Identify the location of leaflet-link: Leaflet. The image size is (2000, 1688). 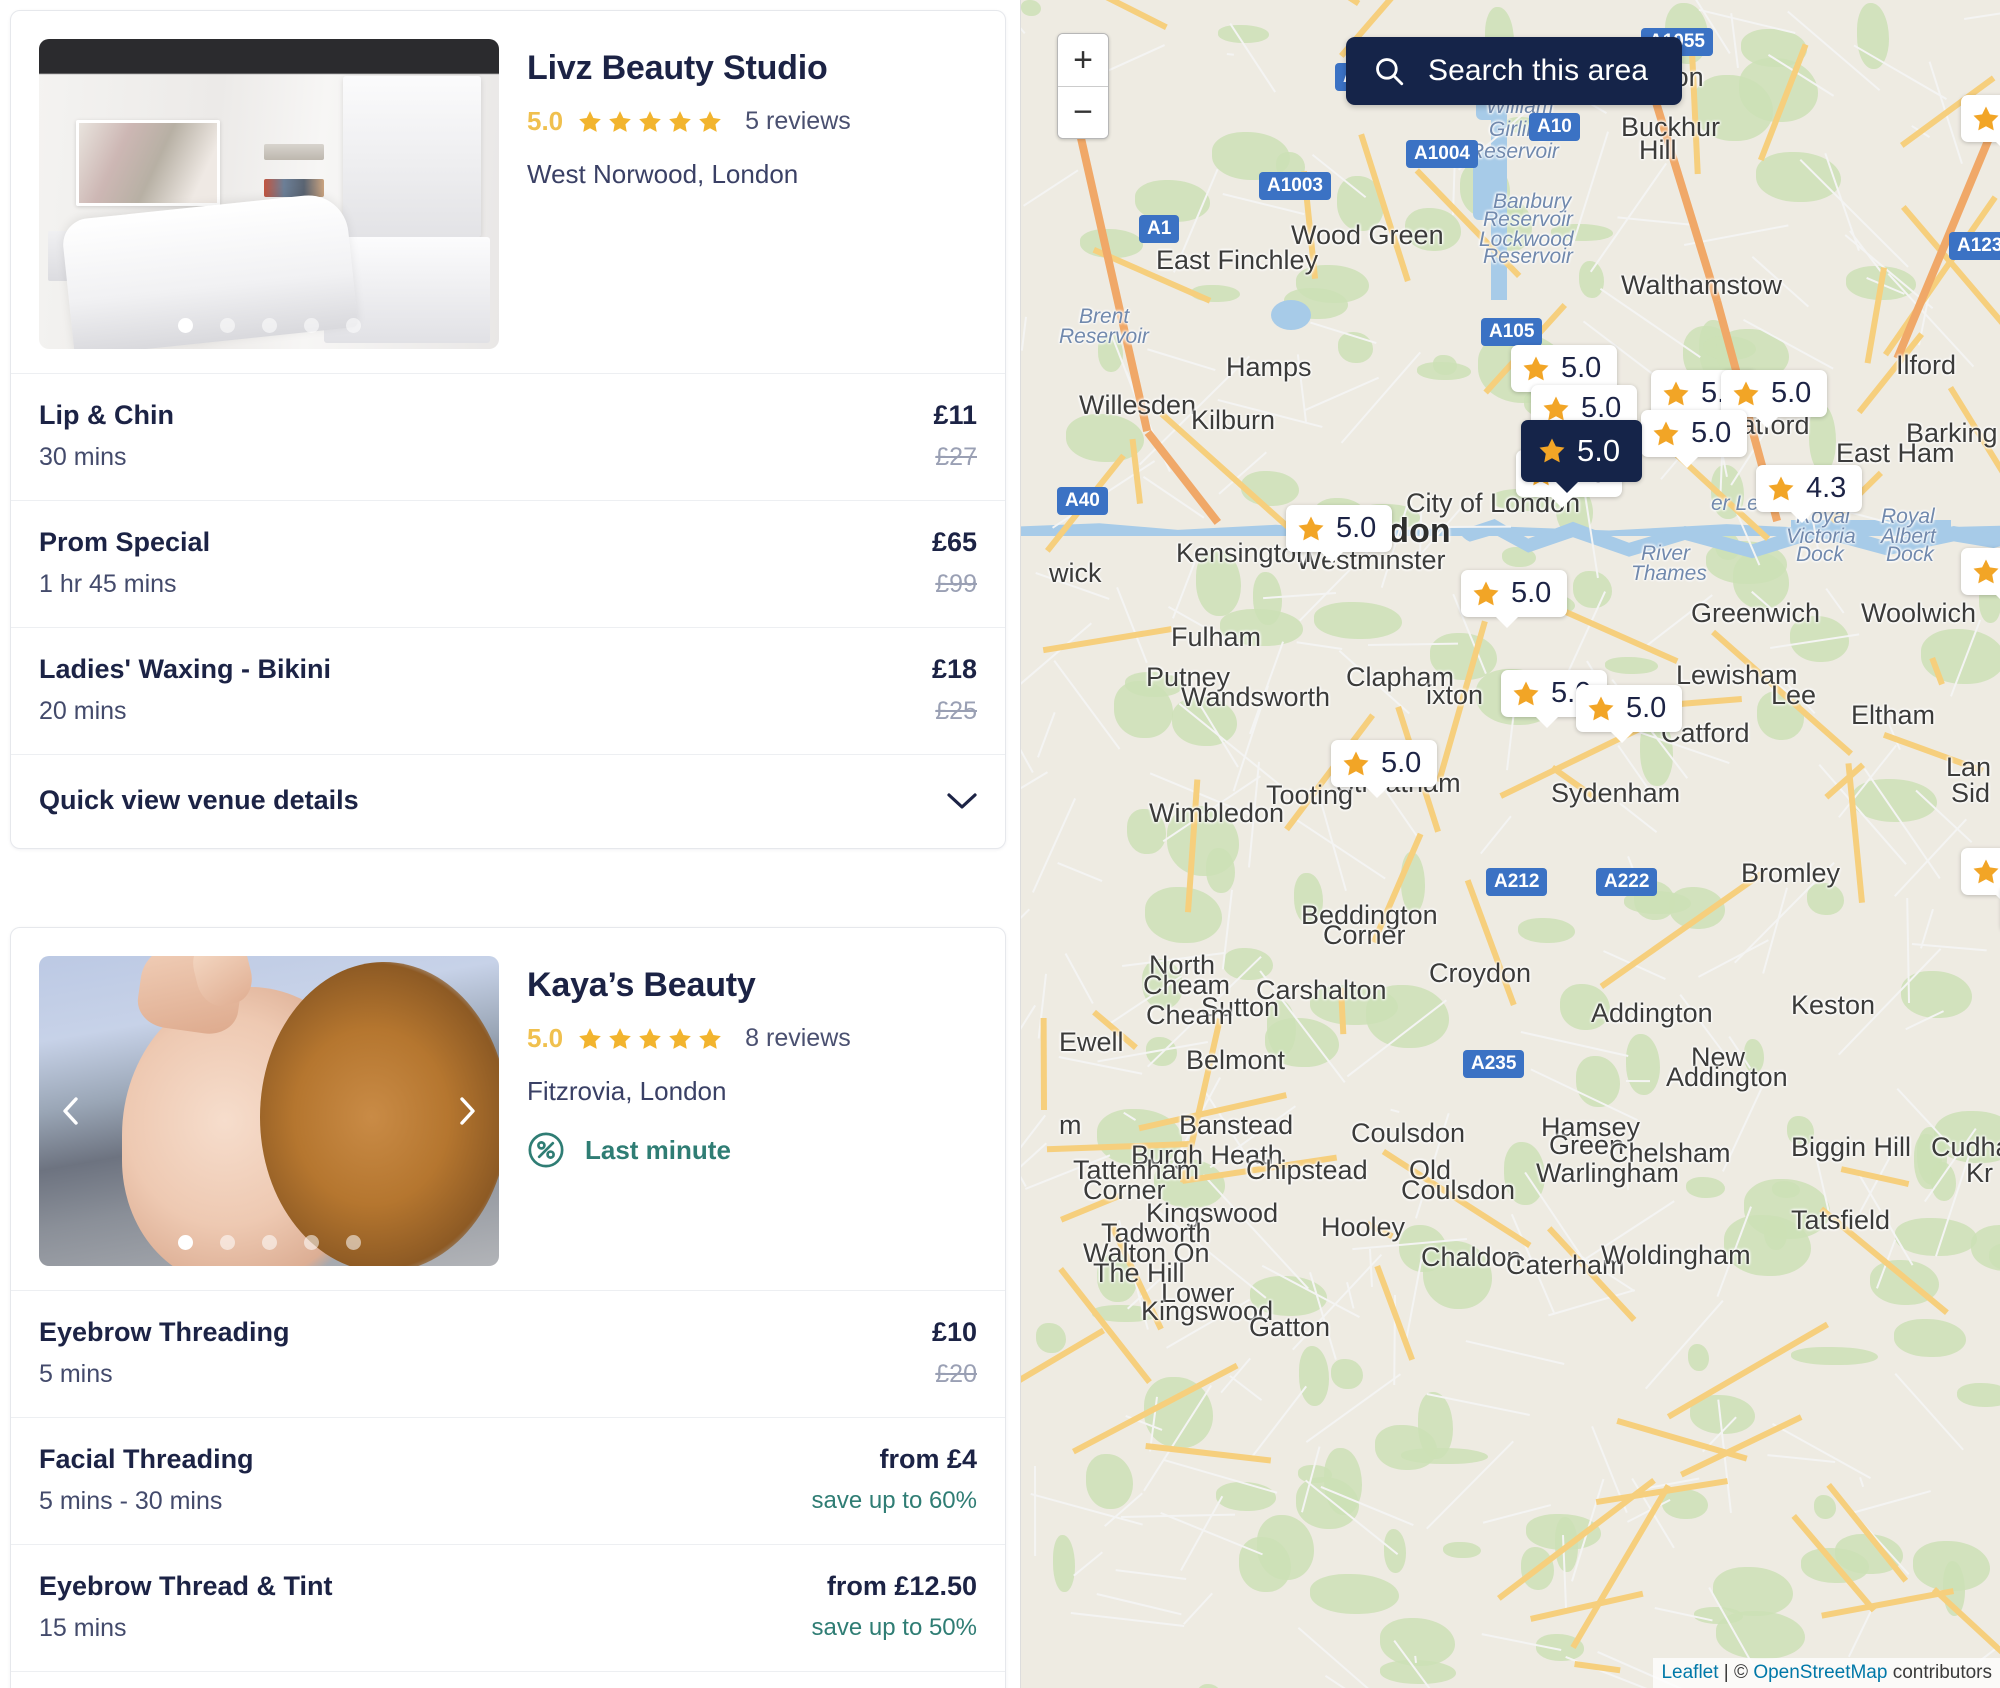
(1689, 1672).